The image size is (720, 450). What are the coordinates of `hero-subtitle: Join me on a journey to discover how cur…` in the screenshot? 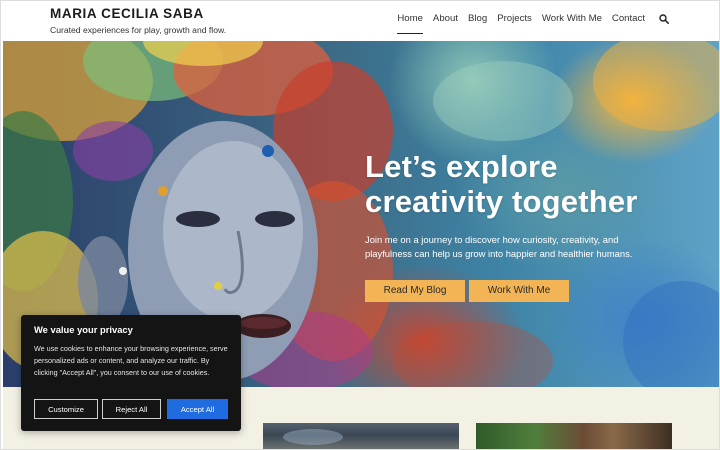 It's located at (499, 246).